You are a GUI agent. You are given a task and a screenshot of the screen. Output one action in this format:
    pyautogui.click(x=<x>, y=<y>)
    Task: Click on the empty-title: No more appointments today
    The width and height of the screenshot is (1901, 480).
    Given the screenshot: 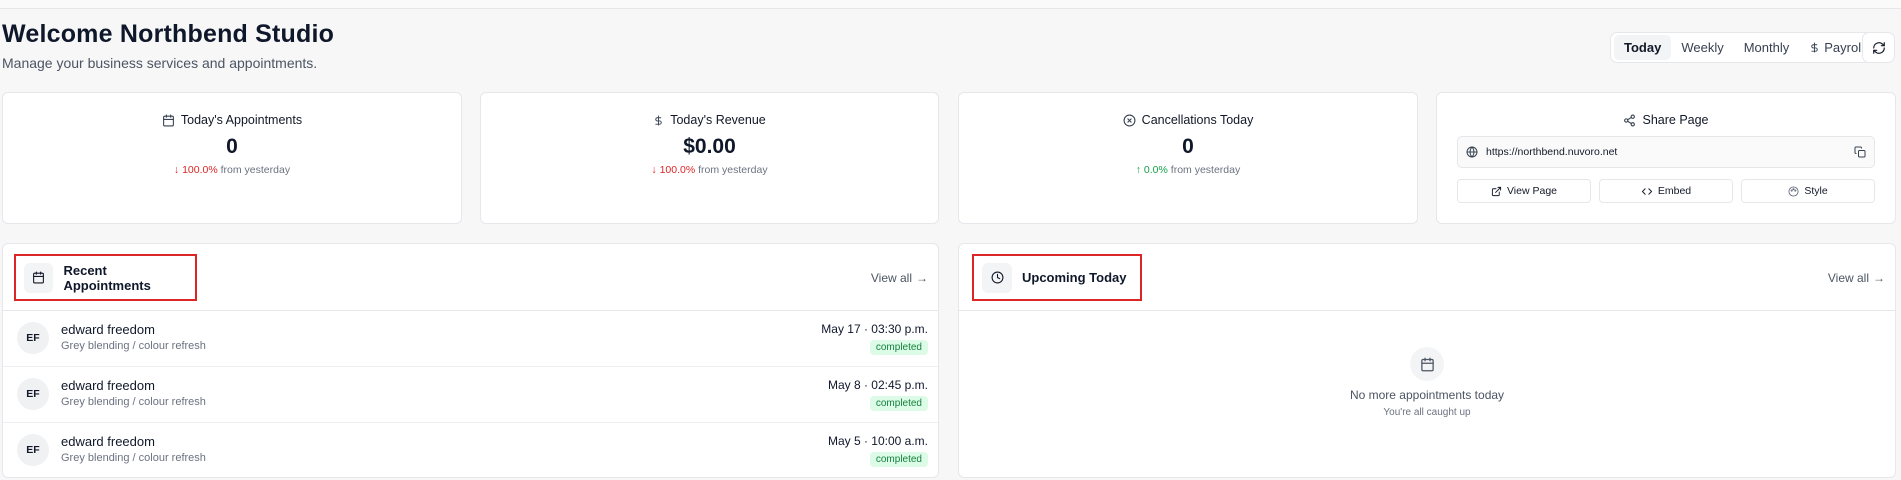 What is the action you would take?
    pyautogui.click(x=1427, y=395)
    